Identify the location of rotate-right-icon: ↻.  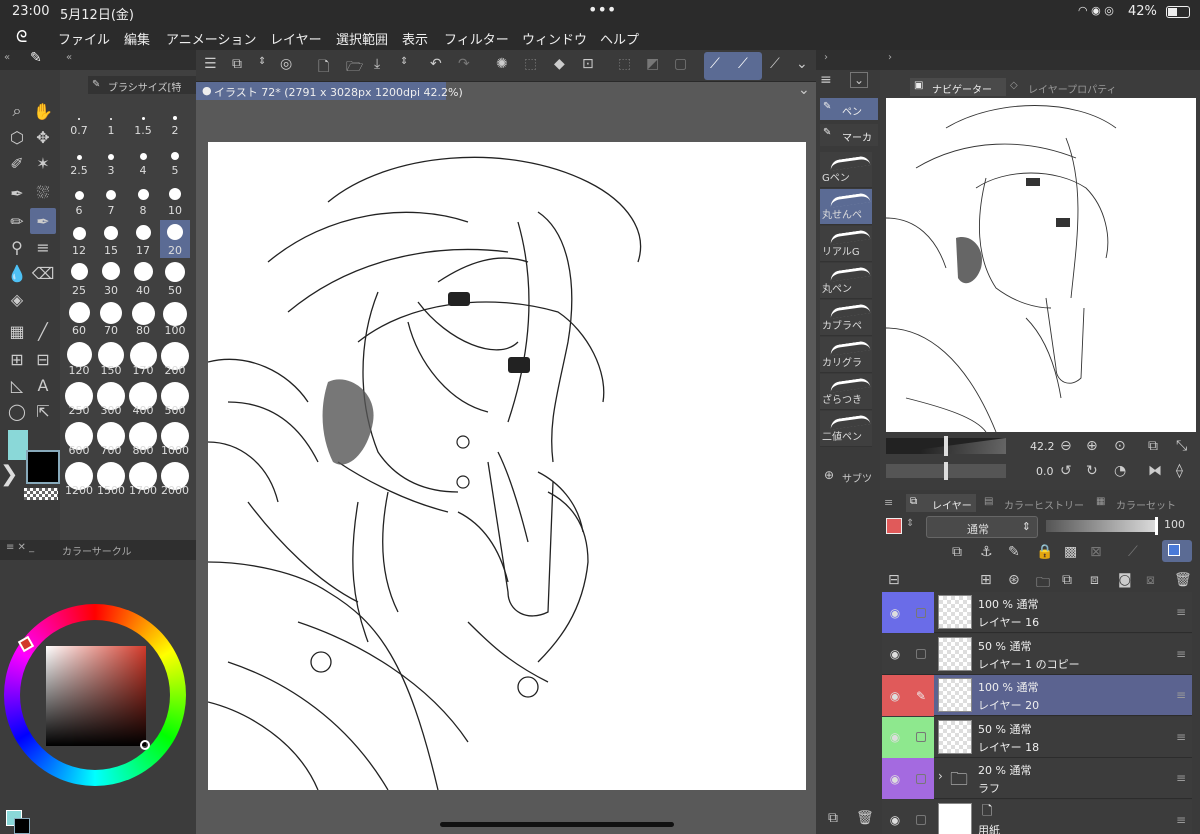
(1092, 471).